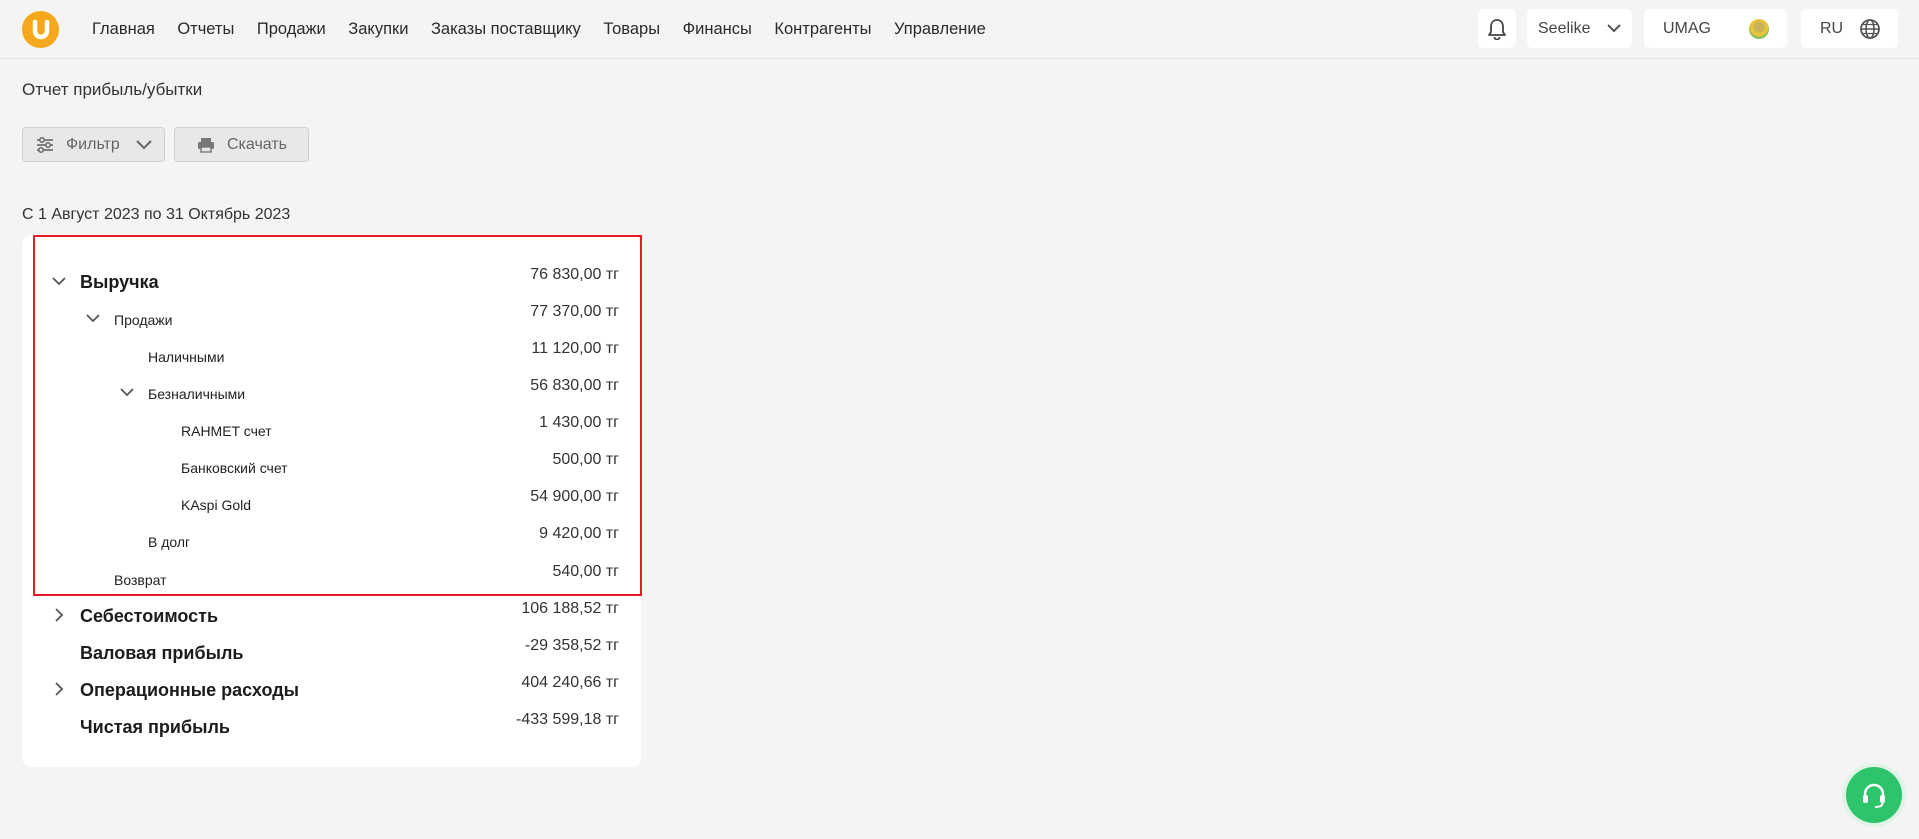  I want to click on report-row-rahmet: RAHMET счет 1 430,00 тг, so click(331, 430).